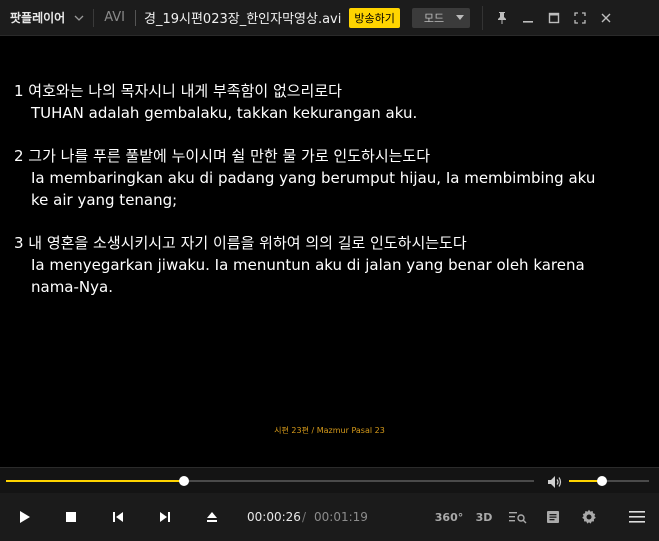  What do you see at coordinates (222, 156) in the screenshot?
I see `verse-korean: 2 그가 나를 푸른 풀밭에 누이시며 쉴 만한 물 가로 인도하시는도다` at bounding box center [222, 156].